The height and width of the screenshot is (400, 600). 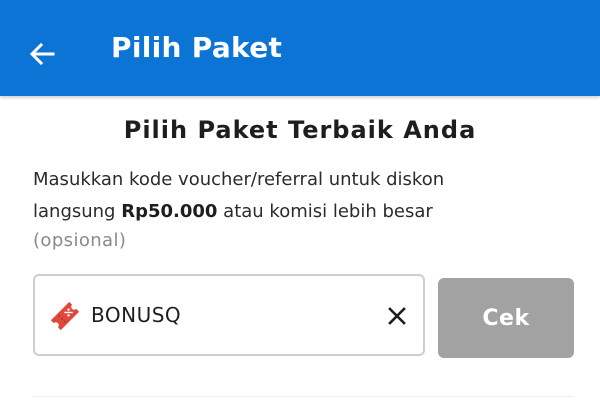 I want to click on voucher-code-field, so click(x=229, y=315).